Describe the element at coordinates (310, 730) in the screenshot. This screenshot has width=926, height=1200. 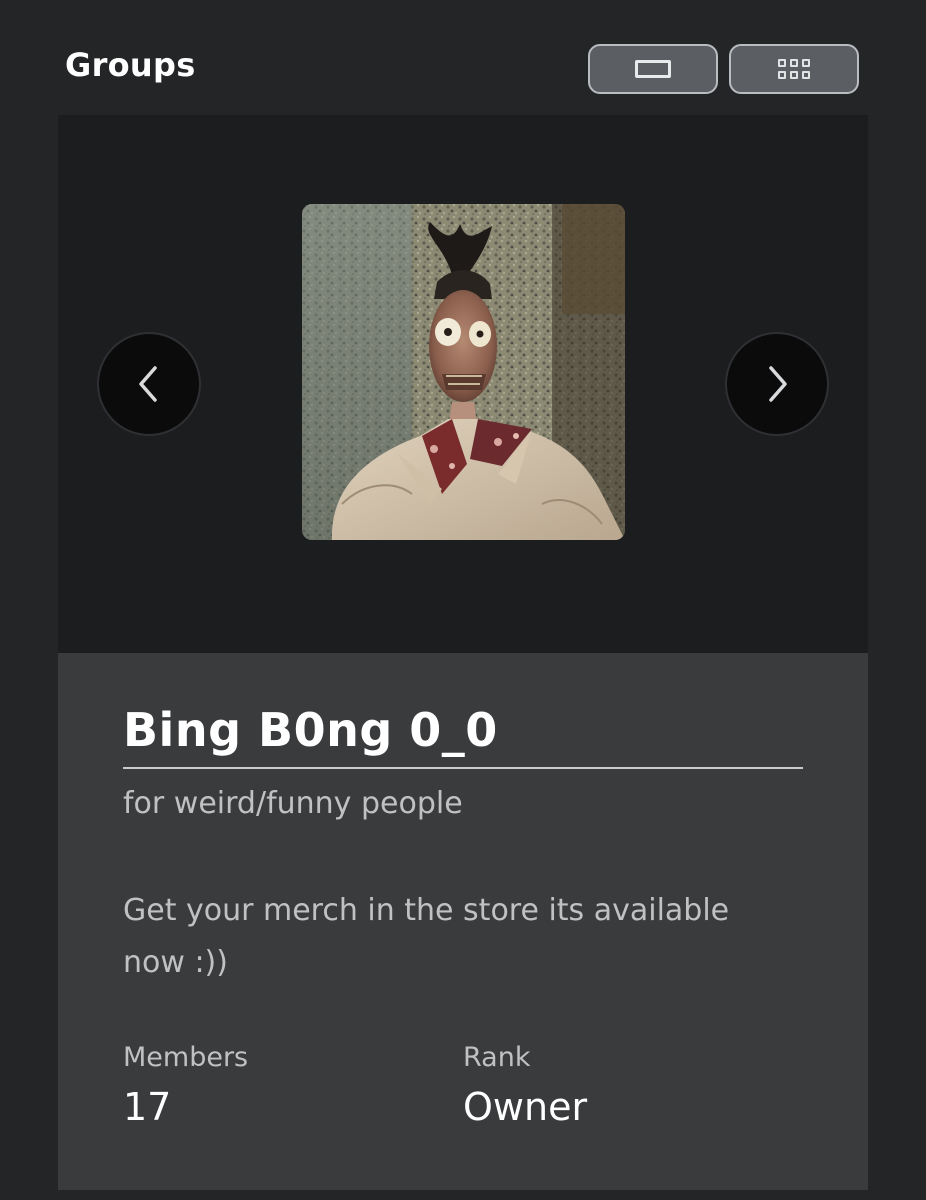
I see `group-name-link: Bing B0ng 0_0` at that location.